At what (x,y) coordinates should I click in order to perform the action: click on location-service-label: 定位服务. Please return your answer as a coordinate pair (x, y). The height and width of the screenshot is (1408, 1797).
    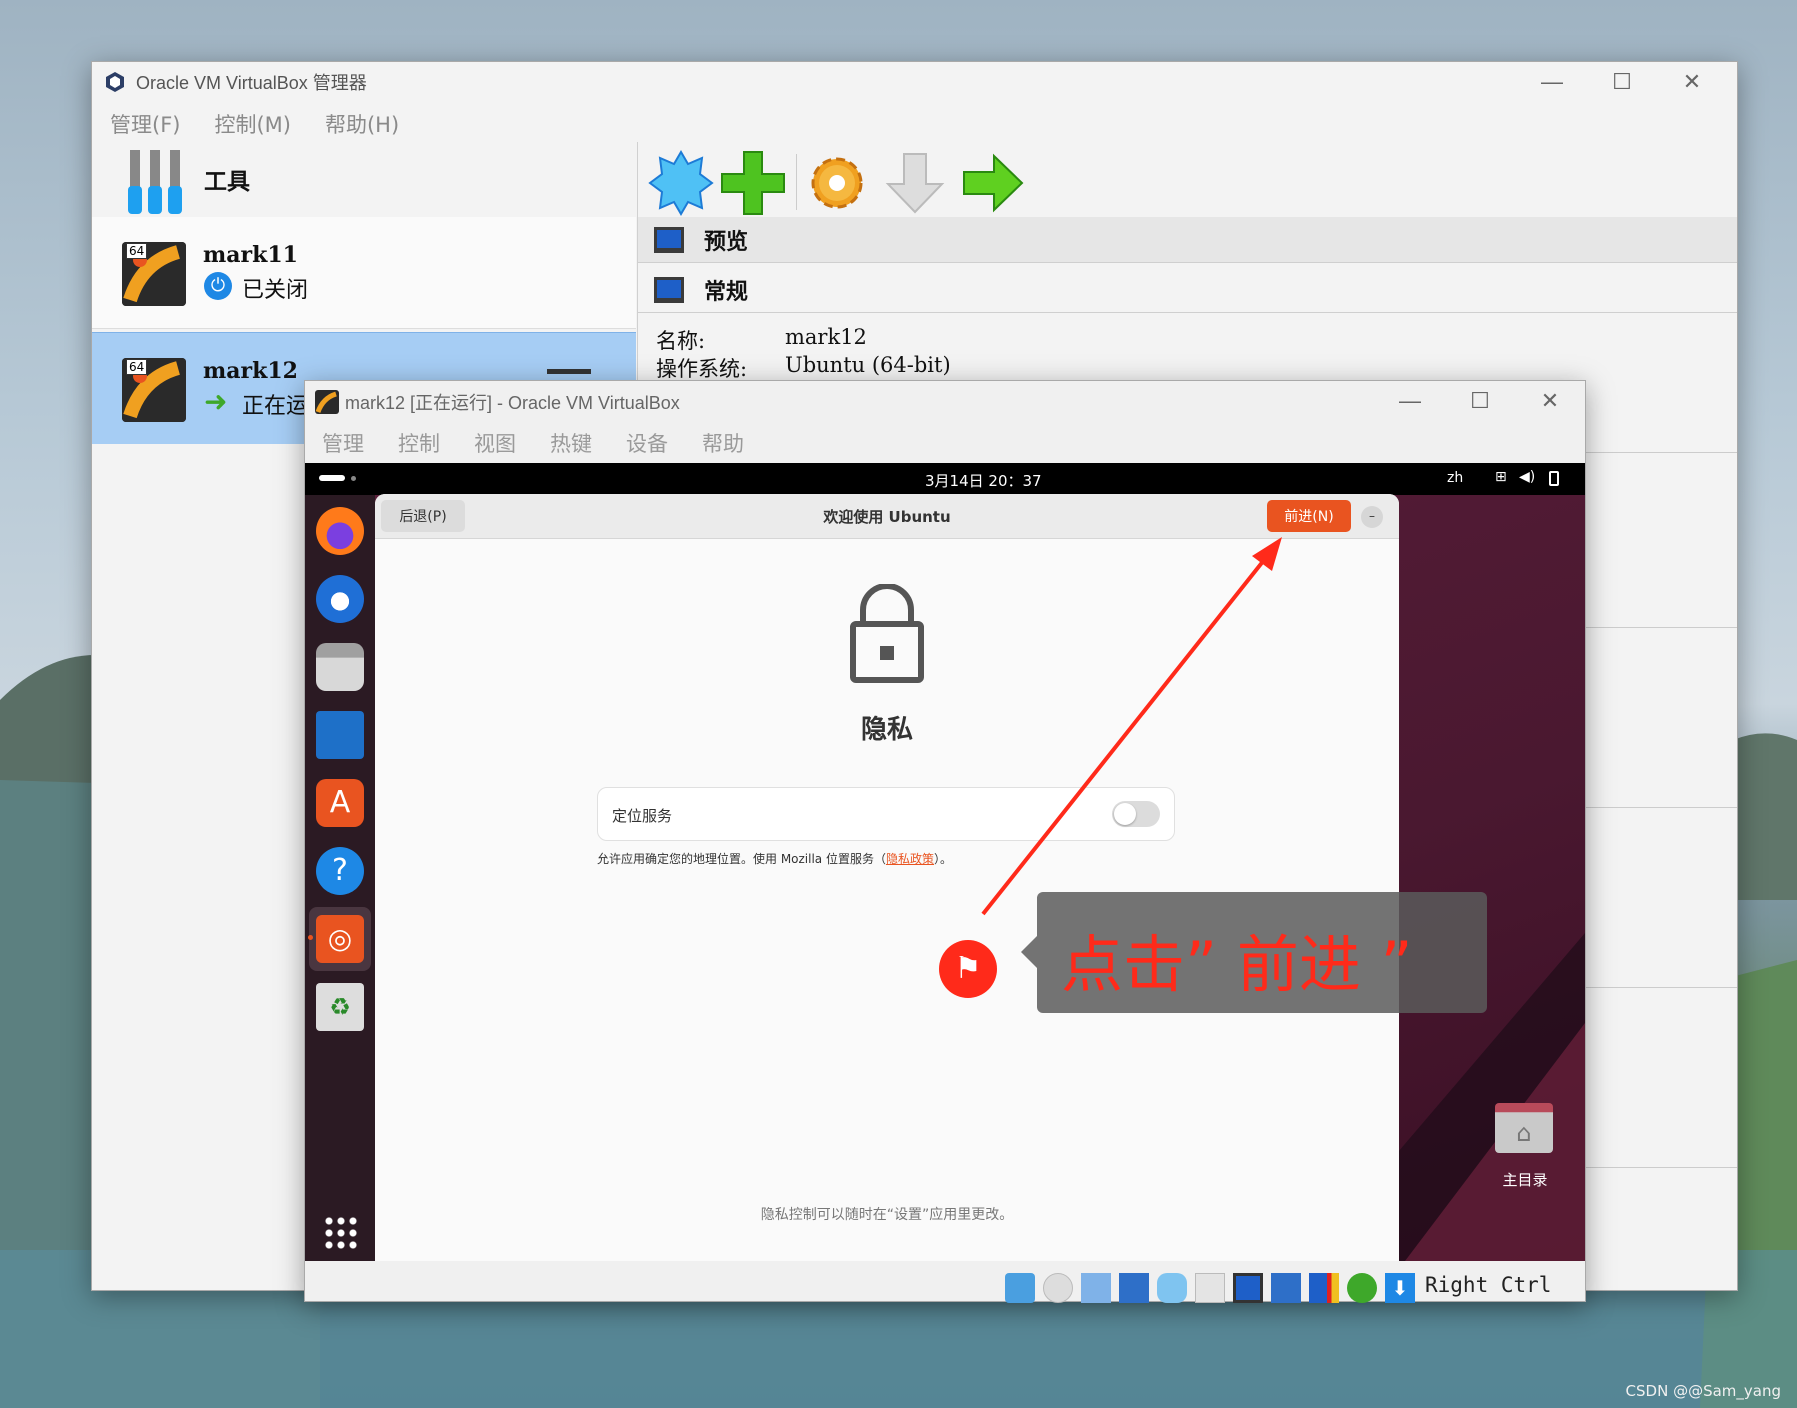
    Looking at the image, I should click on (642, 816).